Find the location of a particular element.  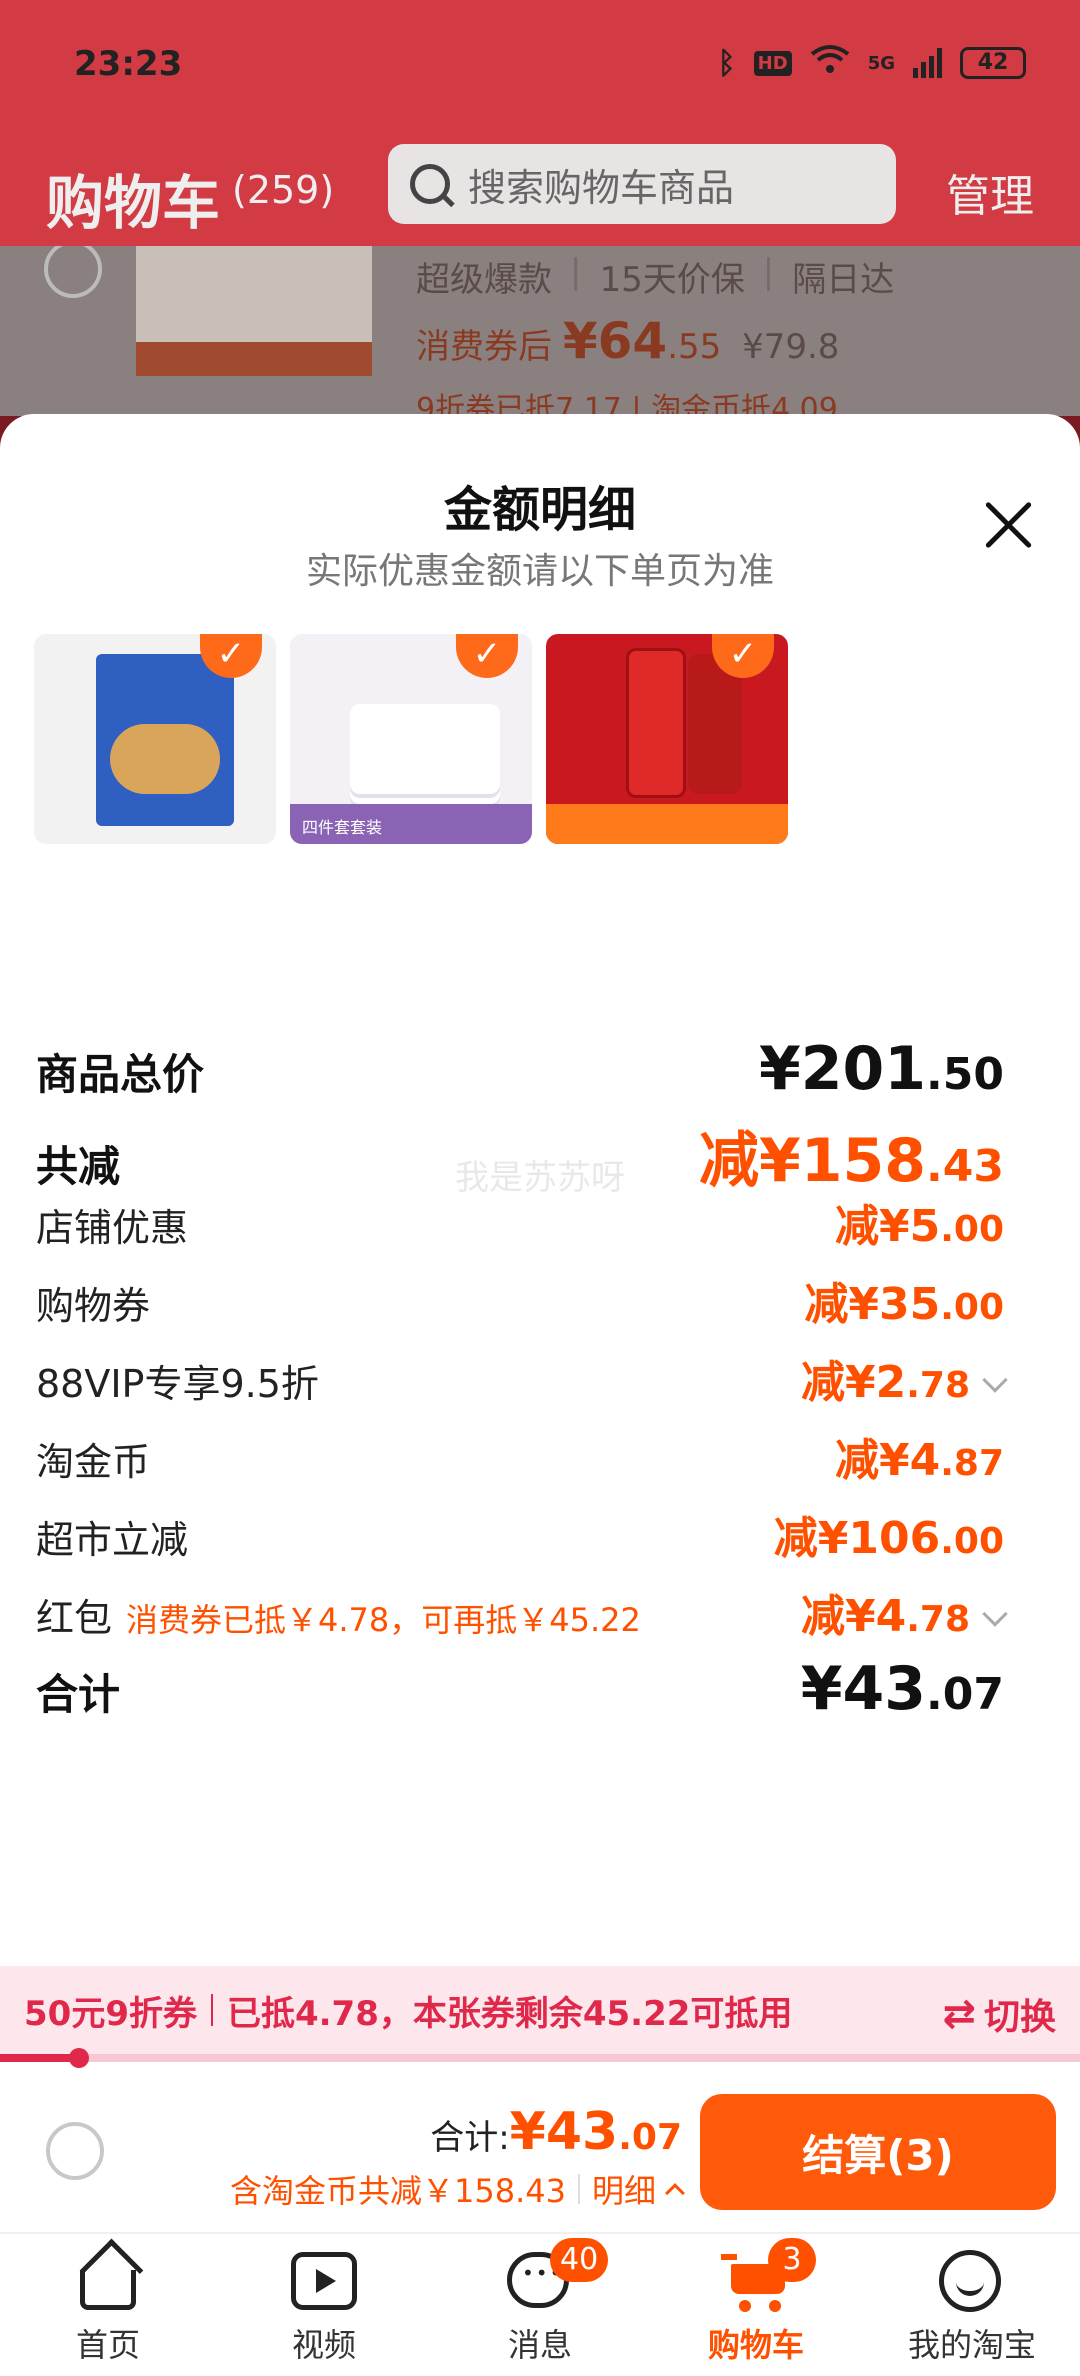

switch-label: 切换 is located at coordinates (1019, 2017).